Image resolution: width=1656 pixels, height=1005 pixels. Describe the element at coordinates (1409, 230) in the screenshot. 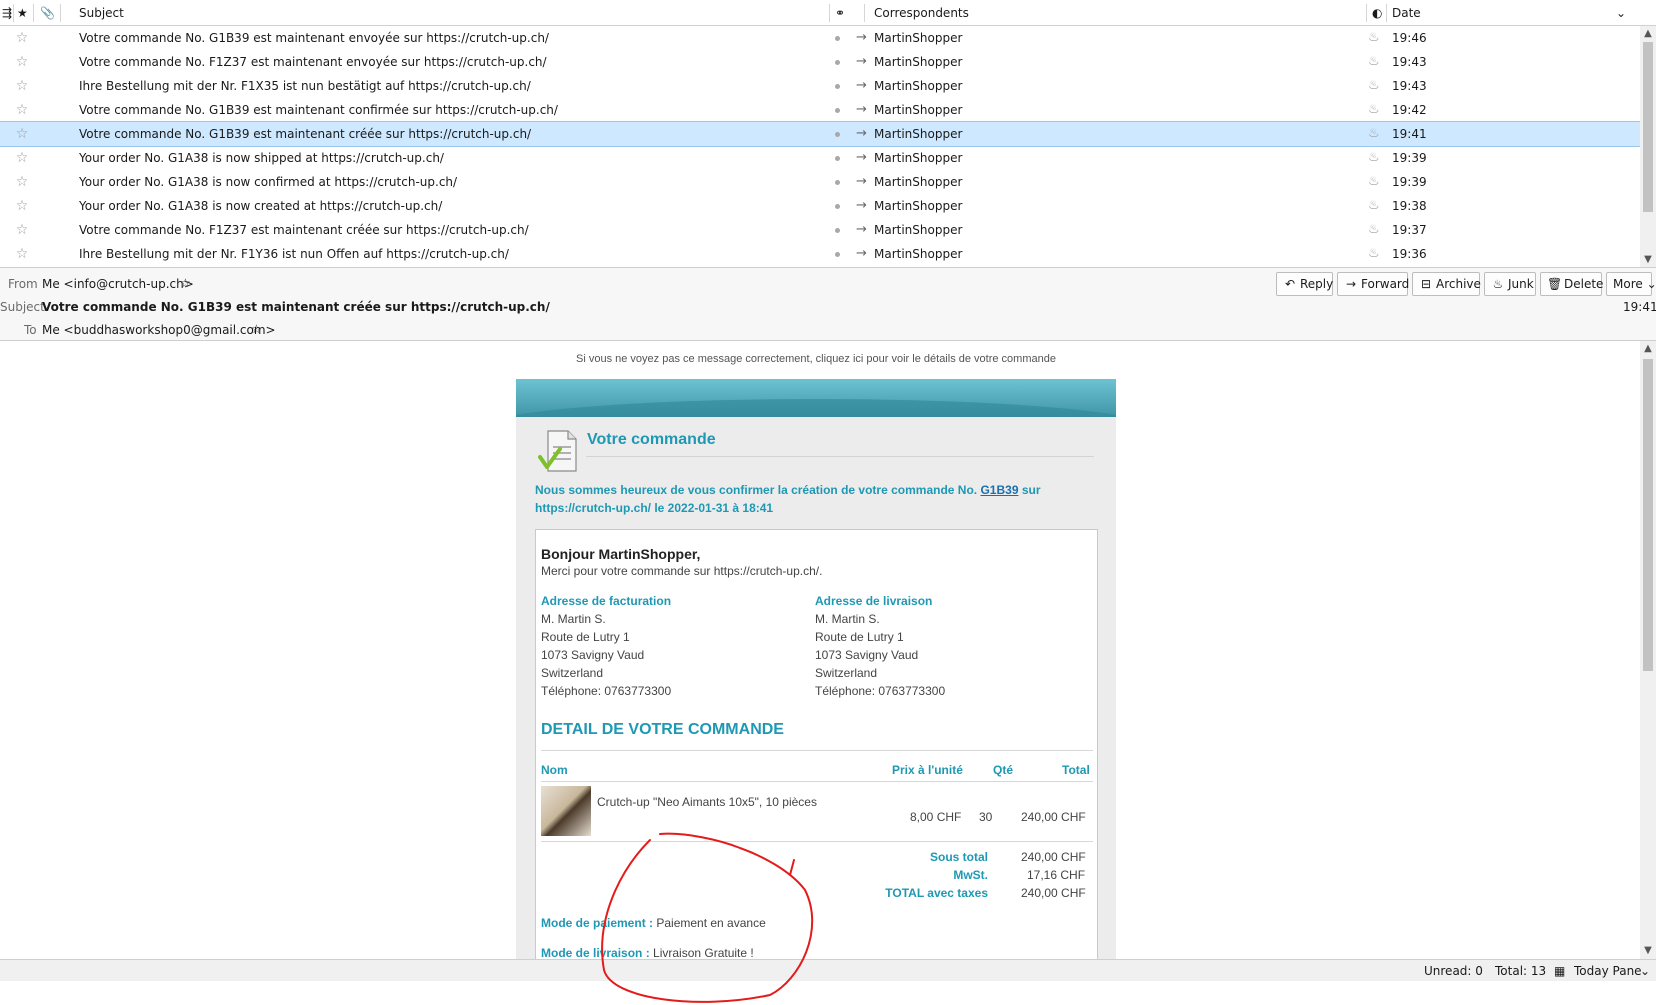

I see `message-date: 19:37` at that location.